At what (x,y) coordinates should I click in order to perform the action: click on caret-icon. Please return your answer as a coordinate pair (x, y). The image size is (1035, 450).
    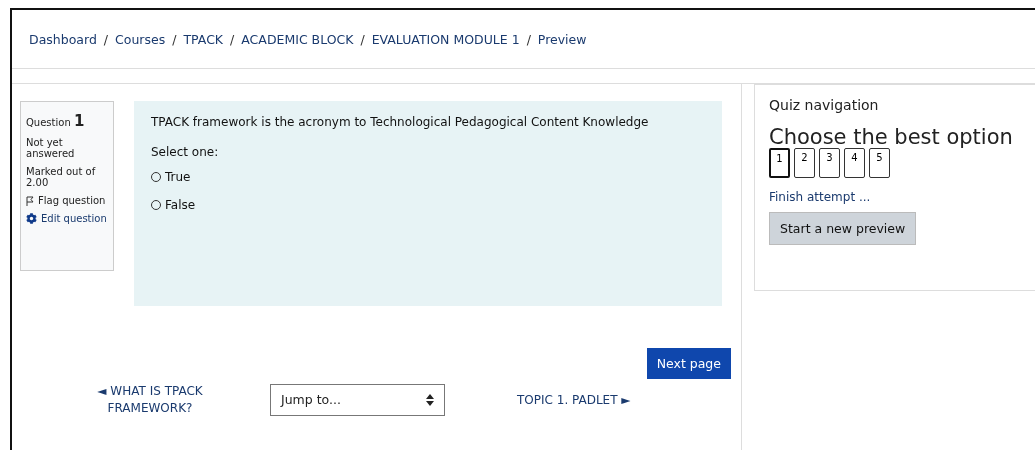
    Looking at the image, I should click on (430, 399).